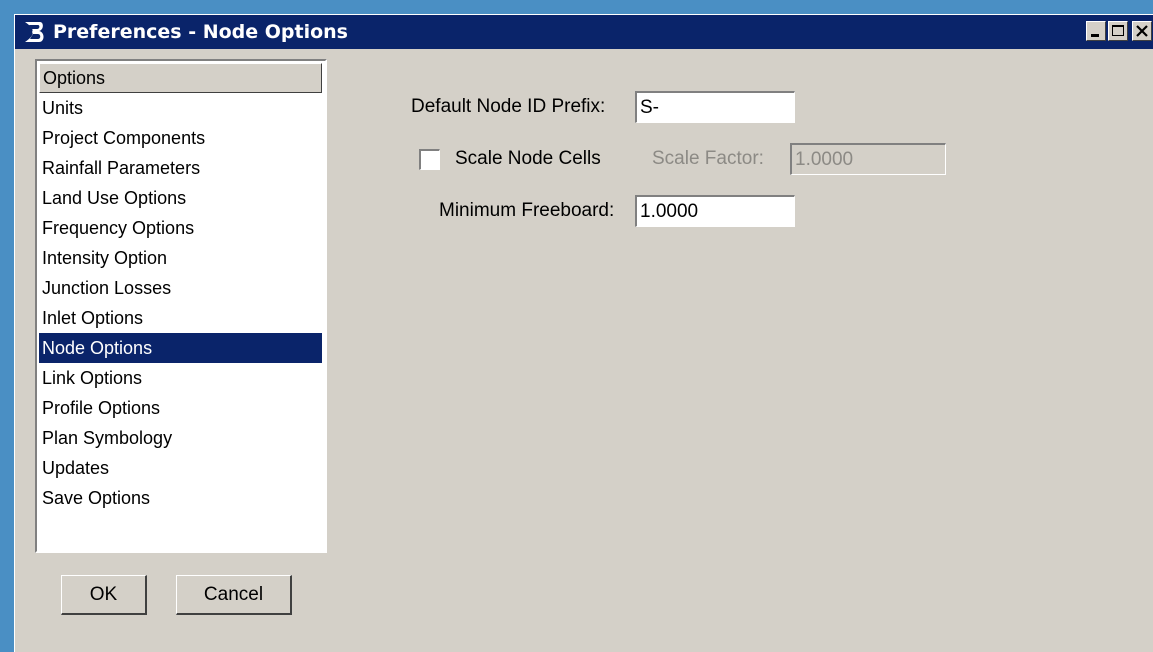 This screenshot has height=652, width=1153. Describe the element at coordinates (584, 32) in the screenshot. I see `title-bar: Preferences - Node Options` at that location.